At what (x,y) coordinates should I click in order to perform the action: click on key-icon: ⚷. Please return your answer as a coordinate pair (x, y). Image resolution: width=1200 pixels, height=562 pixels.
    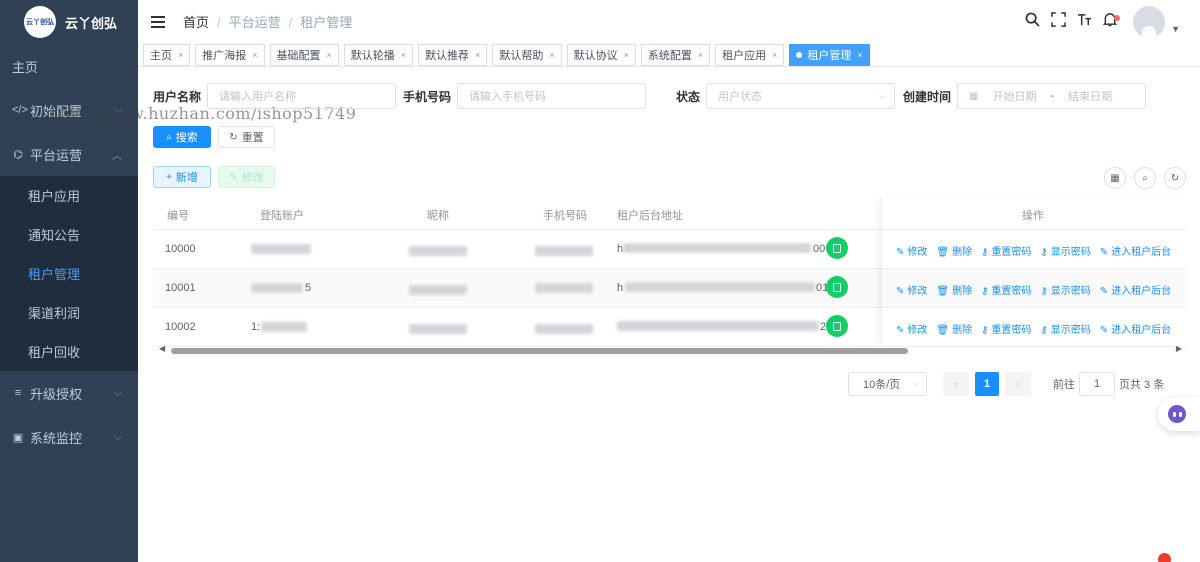
    Looking at the image, I should click on (1044, 252).